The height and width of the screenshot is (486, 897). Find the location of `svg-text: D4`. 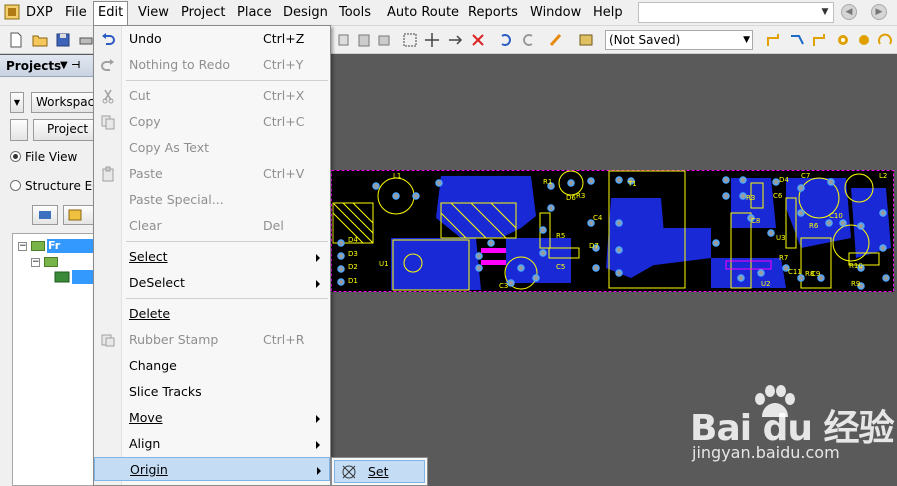

svg-text: D4 is located at coordinates (784, 180).